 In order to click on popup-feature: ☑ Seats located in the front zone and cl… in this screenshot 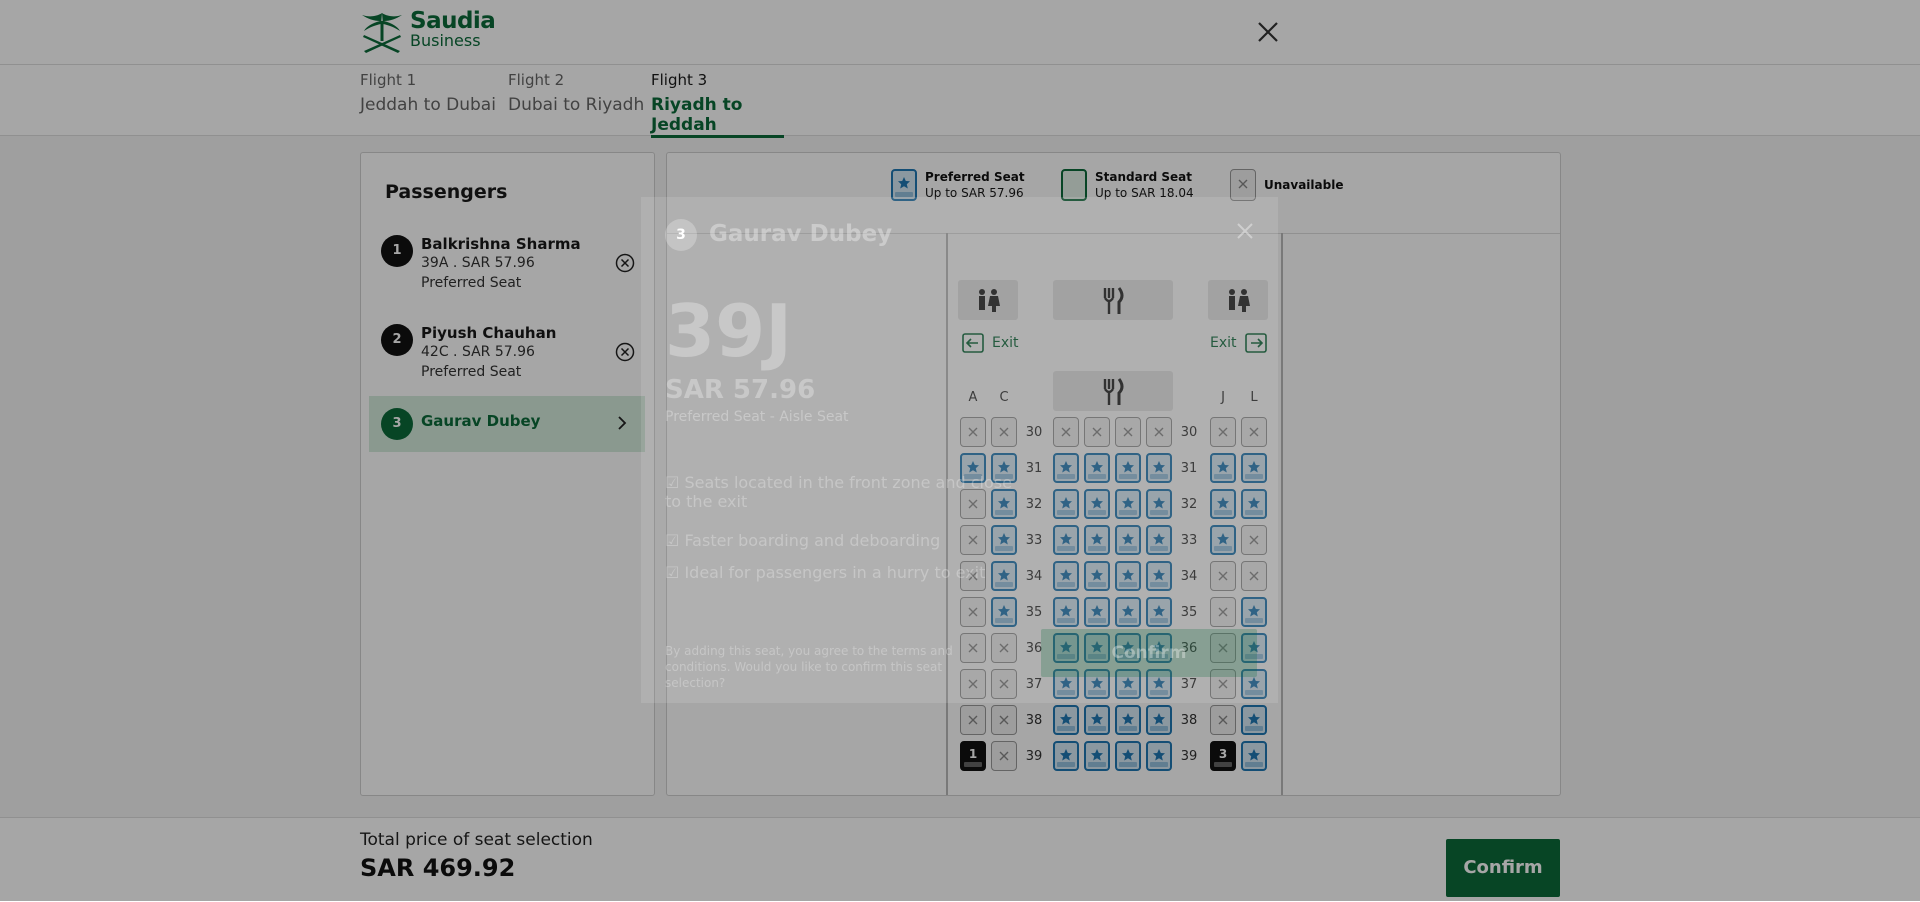, I will do `click(838, 492)`.